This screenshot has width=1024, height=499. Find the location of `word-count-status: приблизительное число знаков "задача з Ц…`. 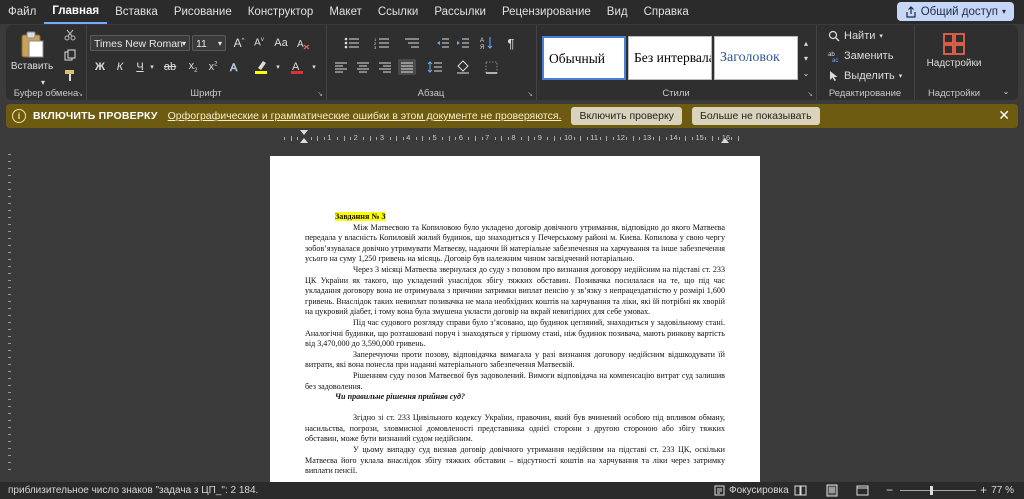

word-count-status: приблизительное число знаков "задача з Ц… is located at coordinates (133, 490).